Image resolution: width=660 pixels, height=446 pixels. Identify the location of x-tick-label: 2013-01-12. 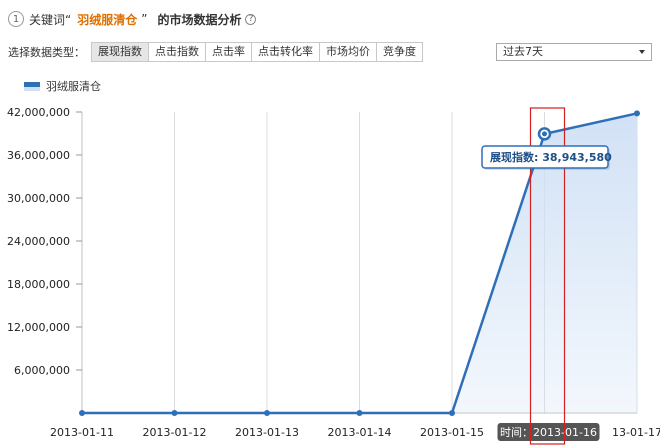
(175, 432).